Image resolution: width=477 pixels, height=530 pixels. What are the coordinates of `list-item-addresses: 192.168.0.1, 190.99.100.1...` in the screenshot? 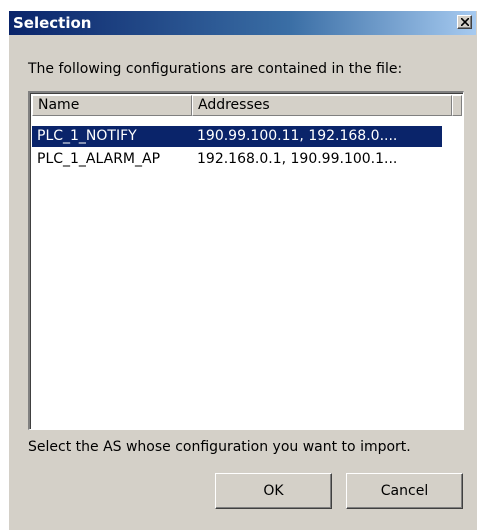 It's located at (297, 159).